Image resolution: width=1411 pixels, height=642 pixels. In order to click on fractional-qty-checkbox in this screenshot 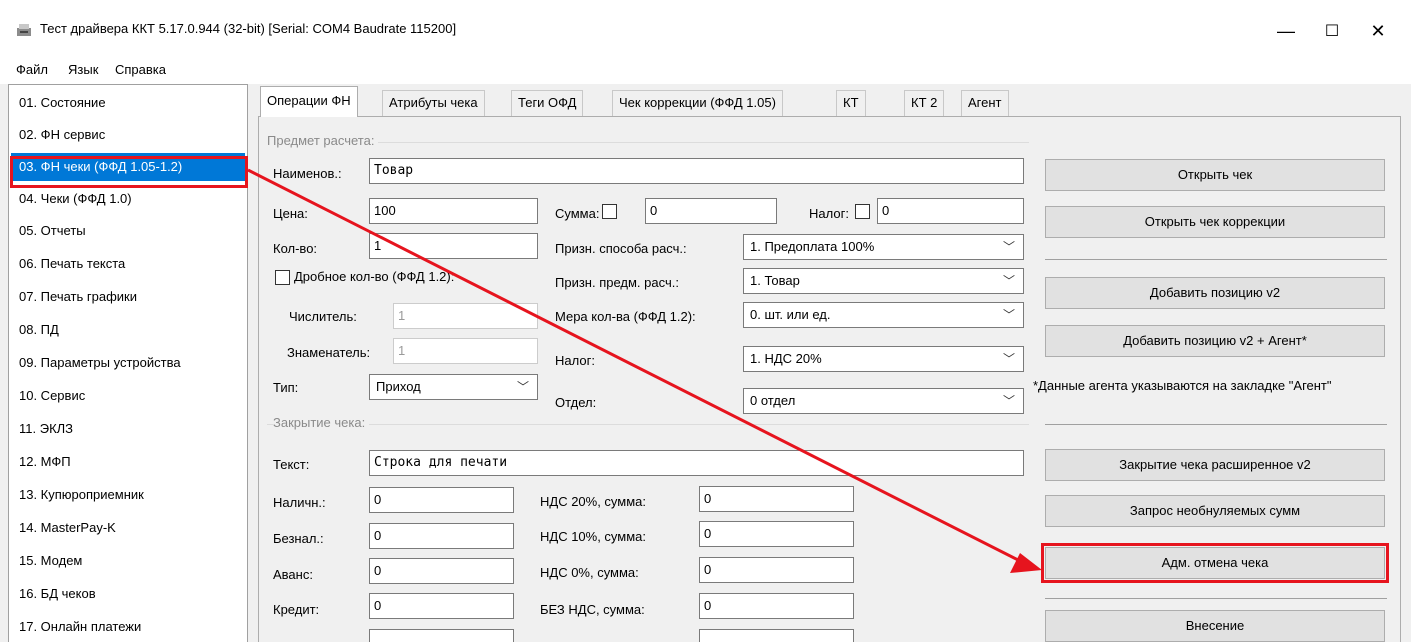, I will do `click(282, 277)`.